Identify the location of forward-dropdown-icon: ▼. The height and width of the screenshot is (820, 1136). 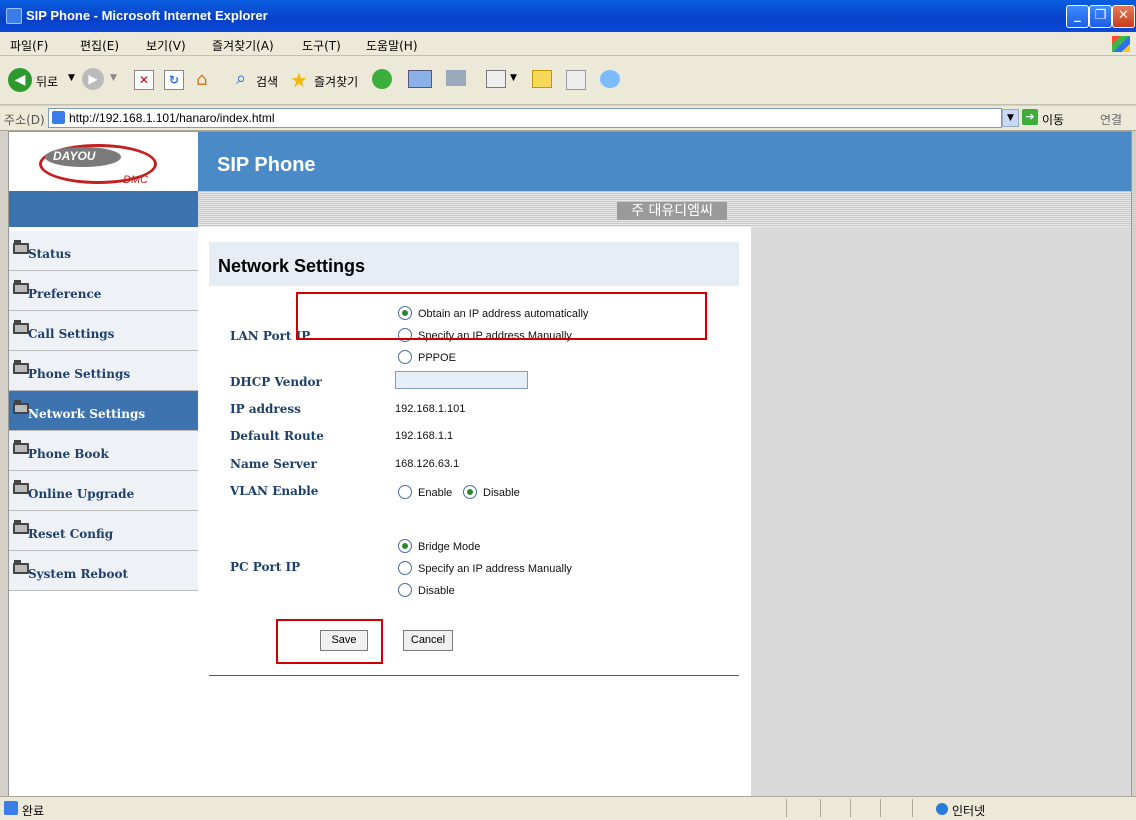
(113, 78).